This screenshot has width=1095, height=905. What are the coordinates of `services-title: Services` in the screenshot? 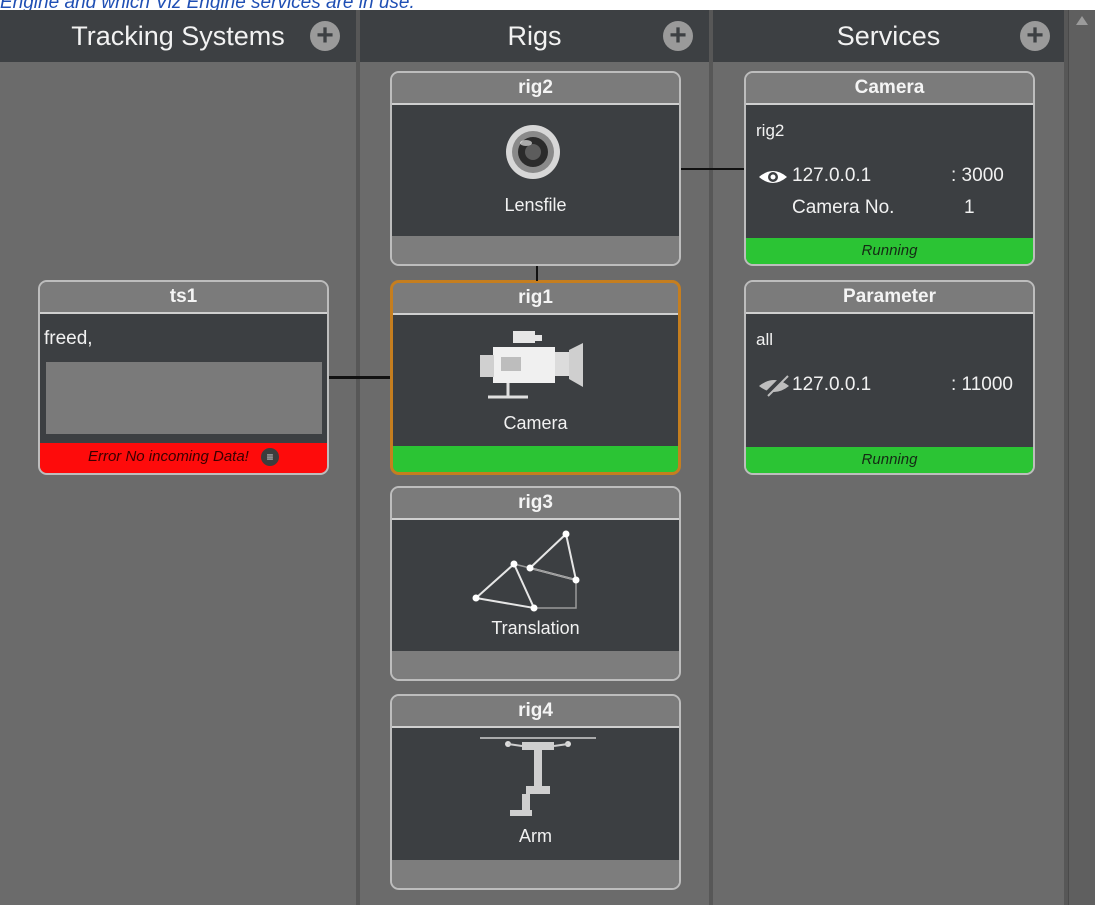 It's located at (888, 35).